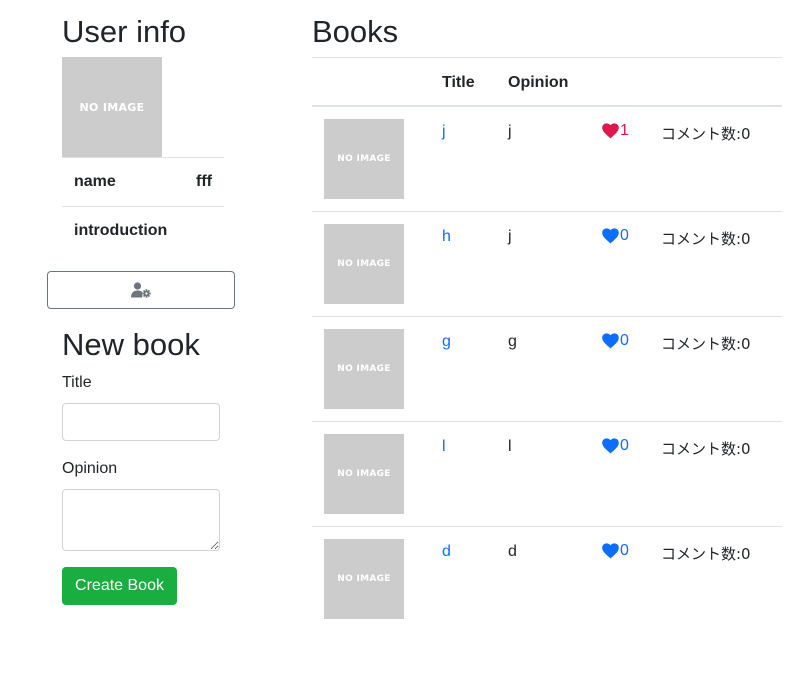  Describe the element at coordinates (512, 341) in the screenshot. I see `book-opinion: g` at that location.